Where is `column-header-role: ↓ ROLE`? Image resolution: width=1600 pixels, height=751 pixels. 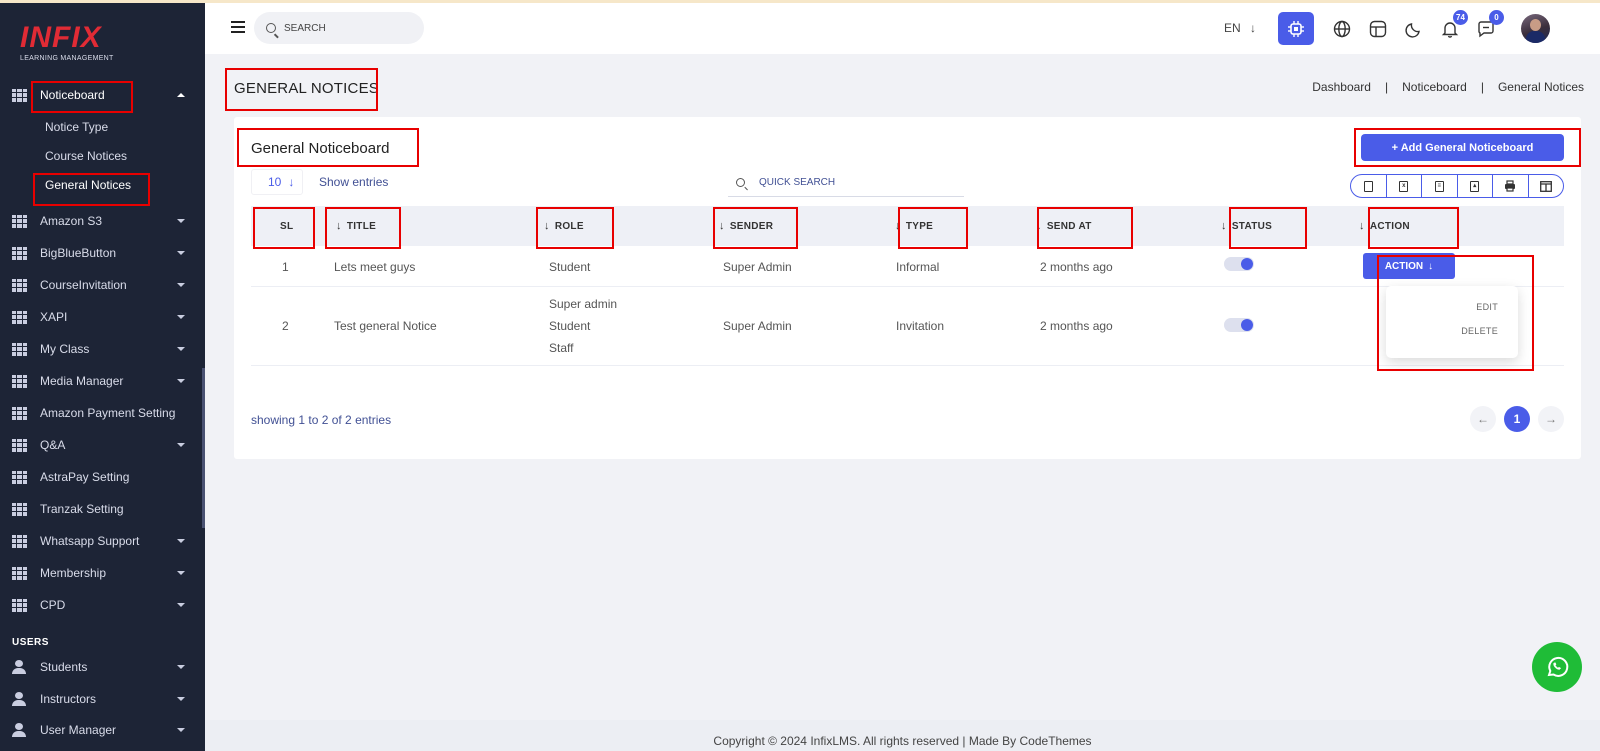
column-header-role: ↓ ROLE is located at coordinates (564, 226).